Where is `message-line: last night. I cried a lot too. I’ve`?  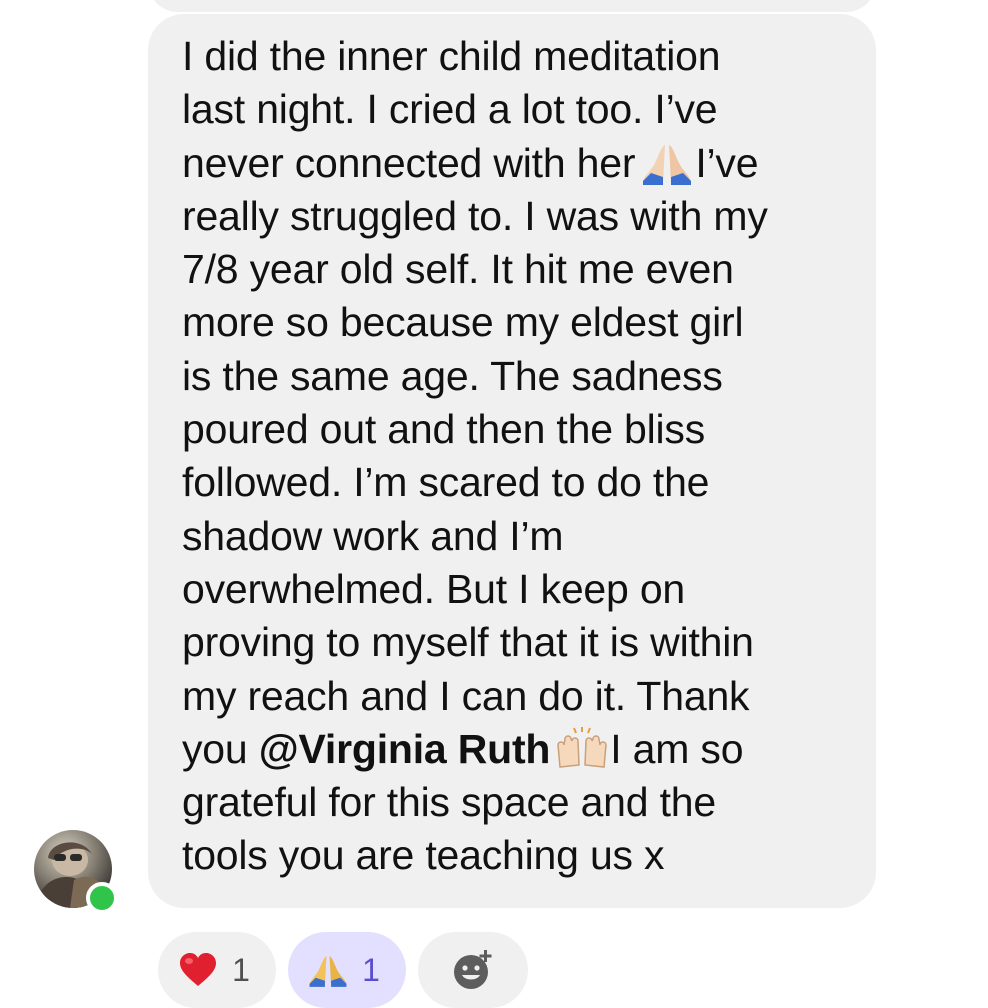
message-line: last night. I cried a lot too. I’ve is located at coordinates (450, 109).